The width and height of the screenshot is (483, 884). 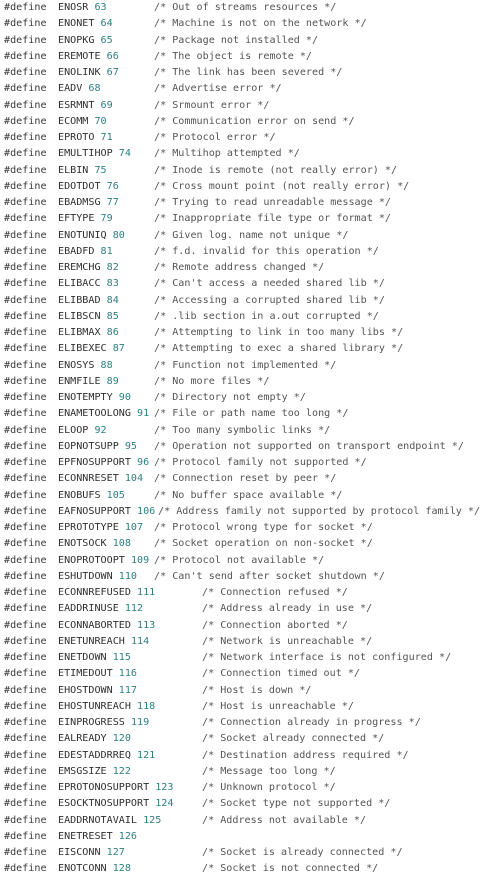 I want to click on code-comment: /* Function not implemented */, so click(x=245, y=365).